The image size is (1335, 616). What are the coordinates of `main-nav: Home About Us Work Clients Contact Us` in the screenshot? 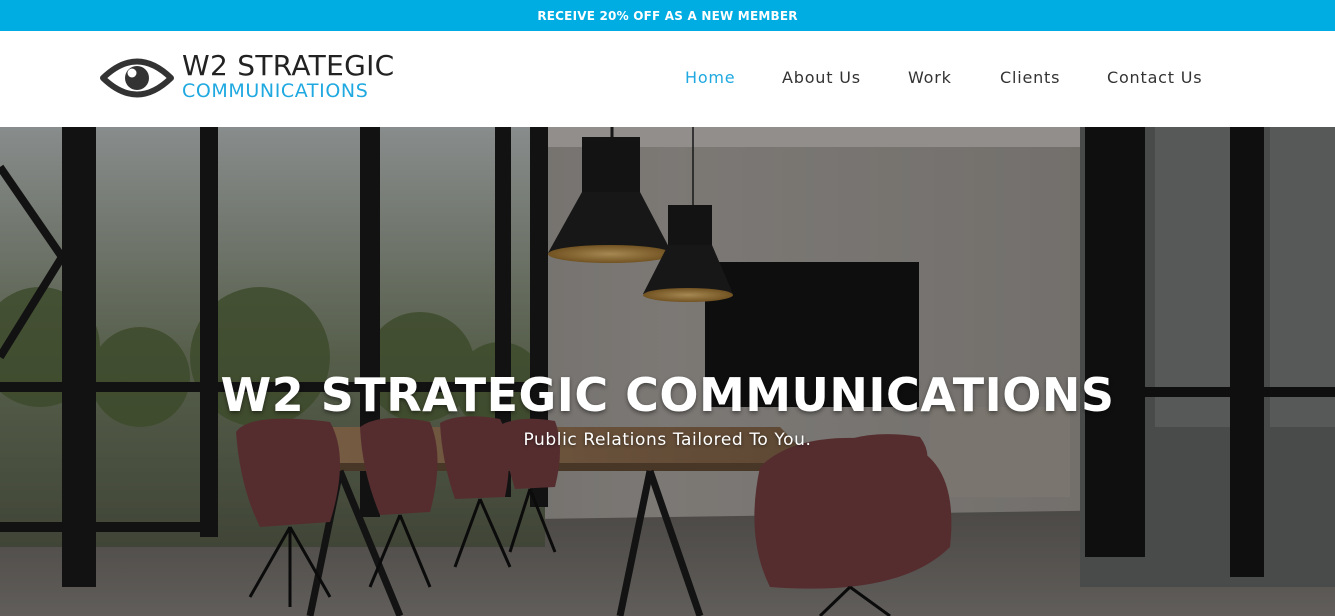 It's located at (667, 79).